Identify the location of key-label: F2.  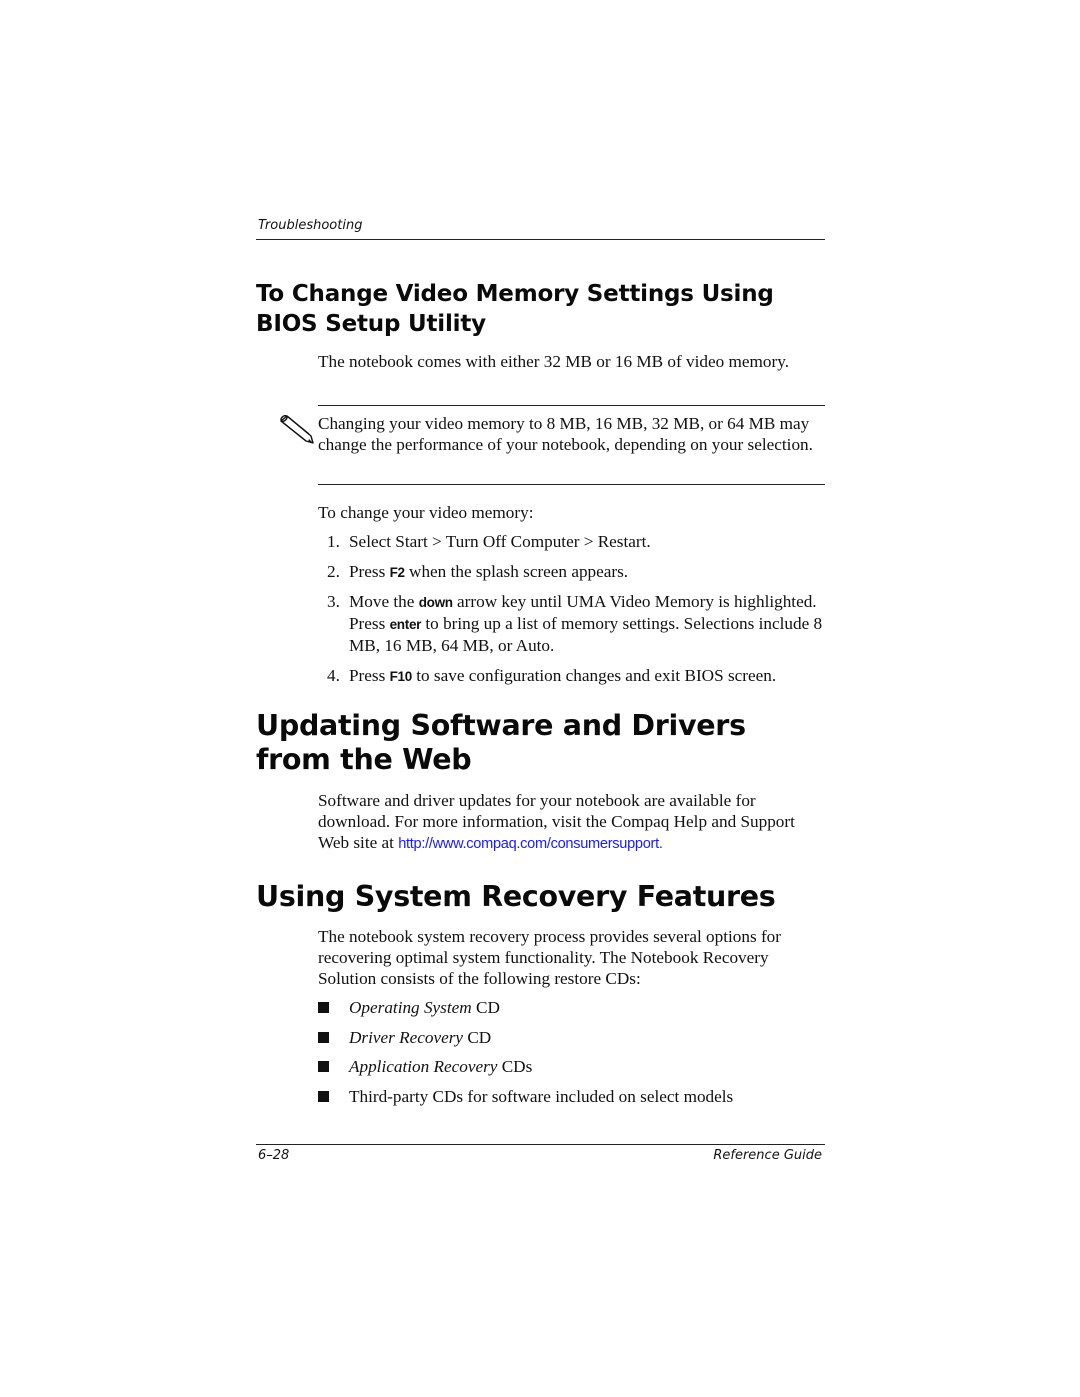
(397, 572).